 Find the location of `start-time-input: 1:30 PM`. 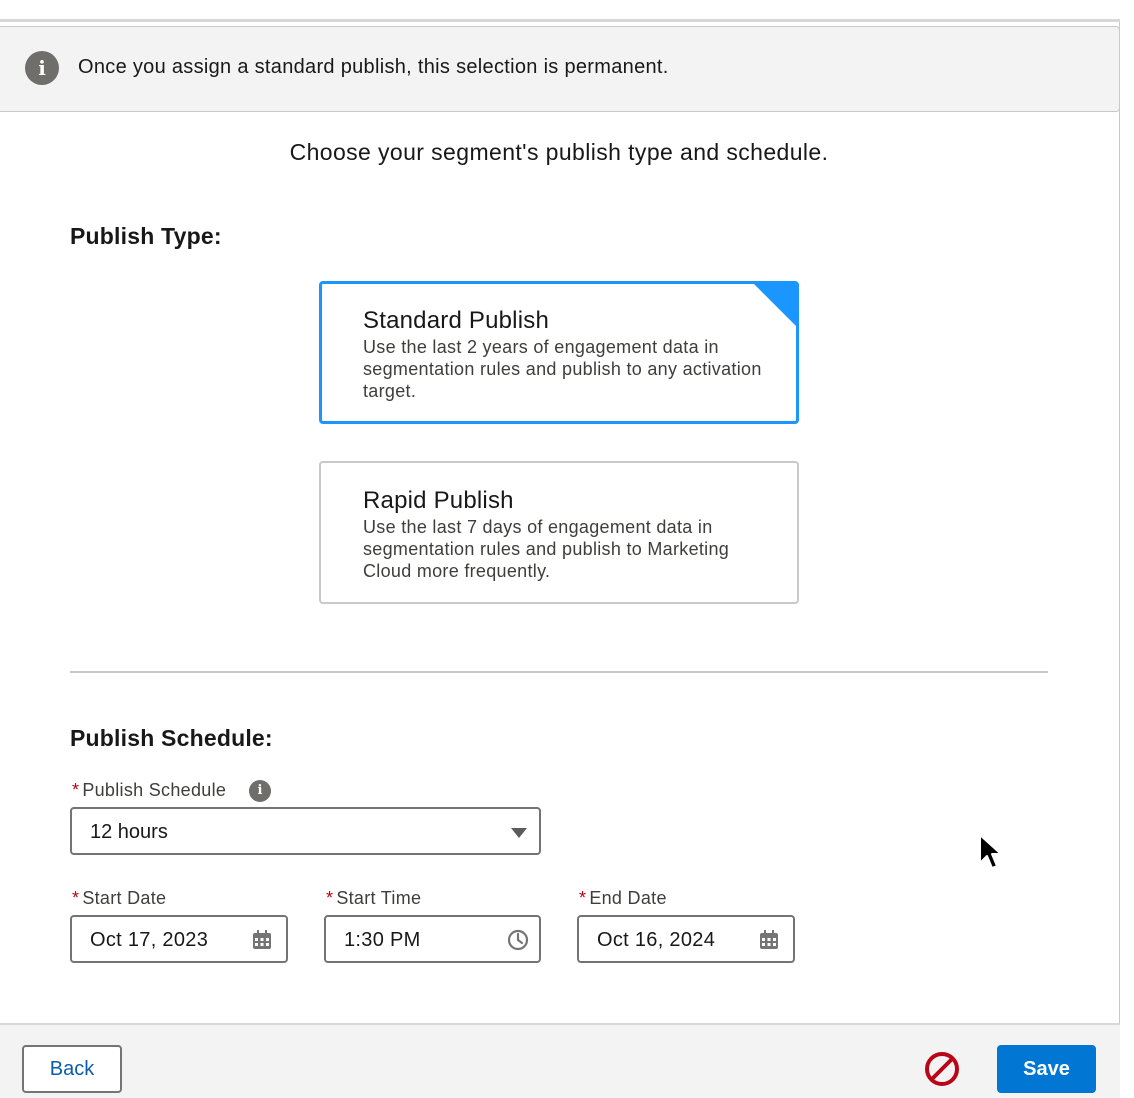

start-time-input: 1:30 PM is located at coordinates (432, 939).